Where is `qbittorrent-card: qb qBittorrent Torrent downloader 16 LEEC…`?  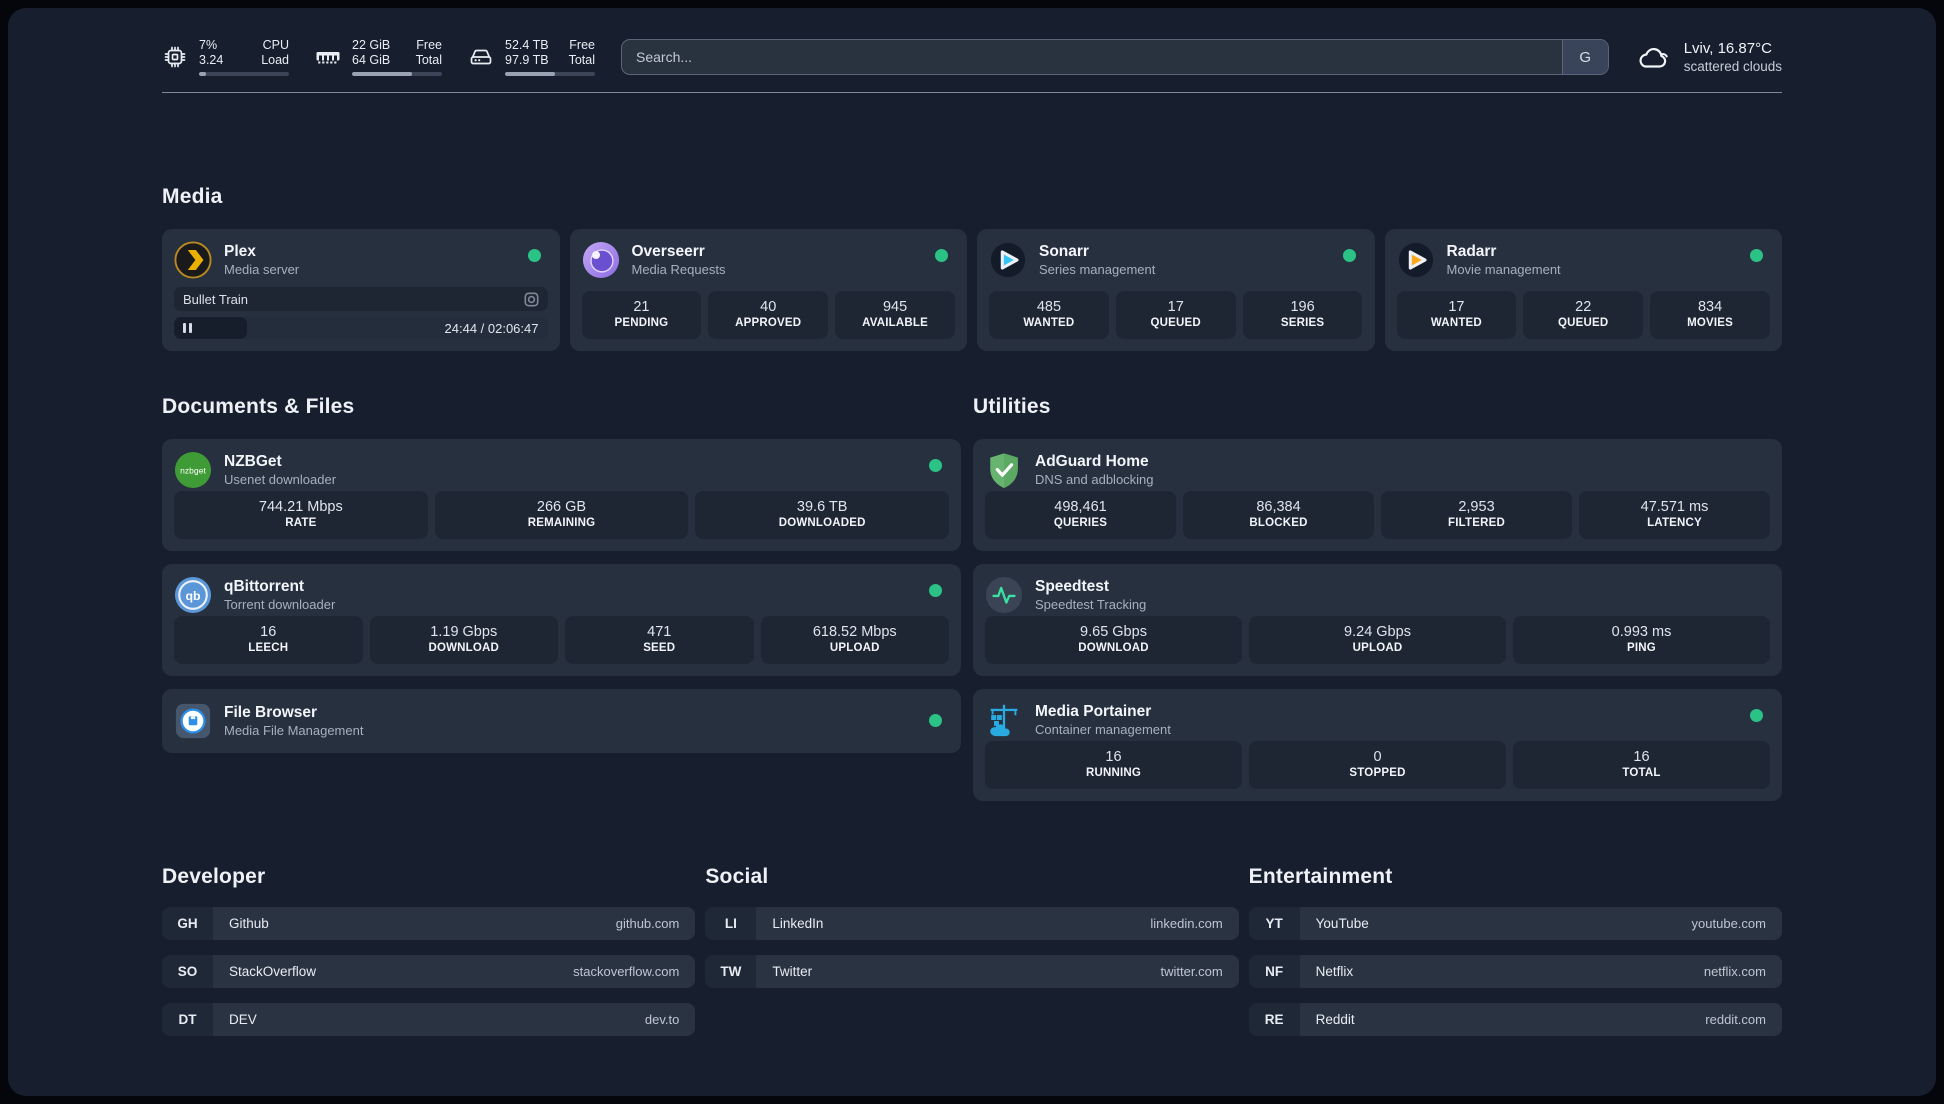
qbittorrent-card: qb qBittorrent Torrent downloader 16 LEEC… is located at coordinates (561, 620).